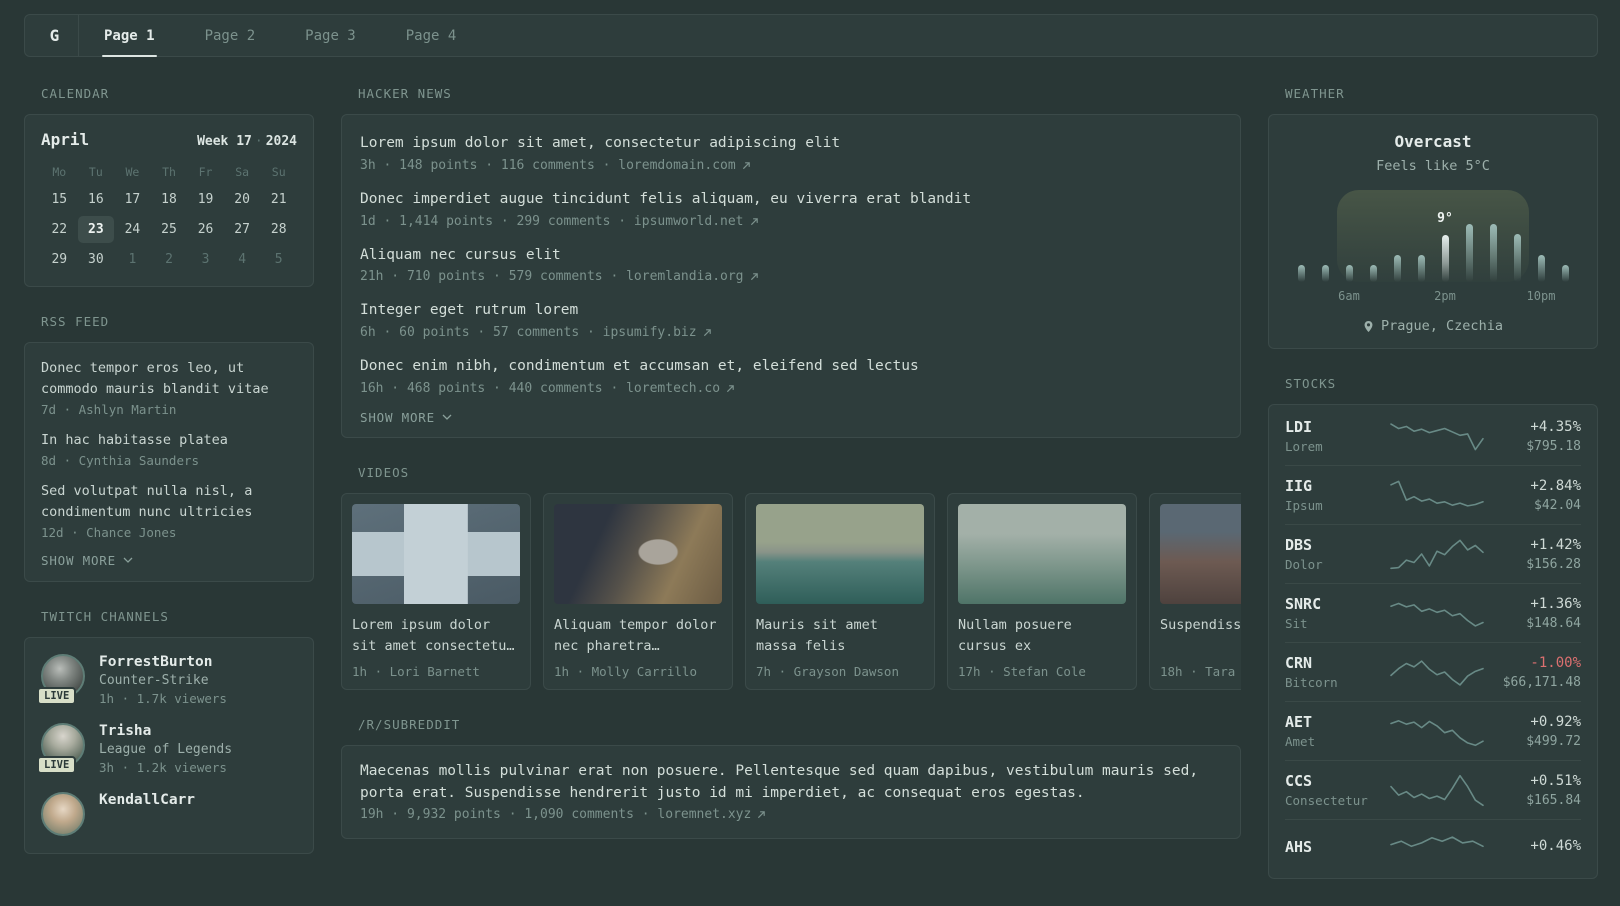  I want to click on video-title: Mauris sit amet massa felis, so click(840, 636).